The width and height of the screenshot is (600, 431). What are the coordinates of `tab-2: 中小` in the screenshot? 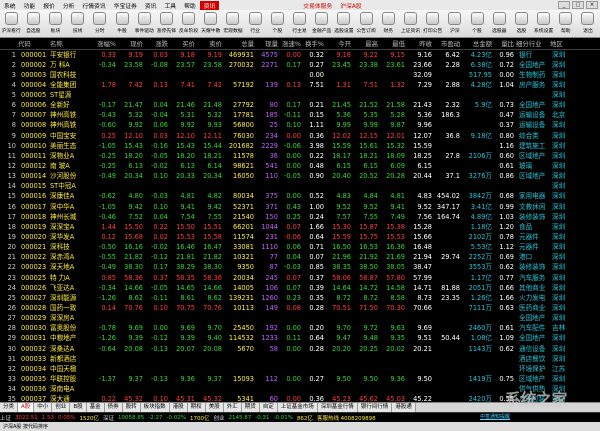 It's located at (43, 407).